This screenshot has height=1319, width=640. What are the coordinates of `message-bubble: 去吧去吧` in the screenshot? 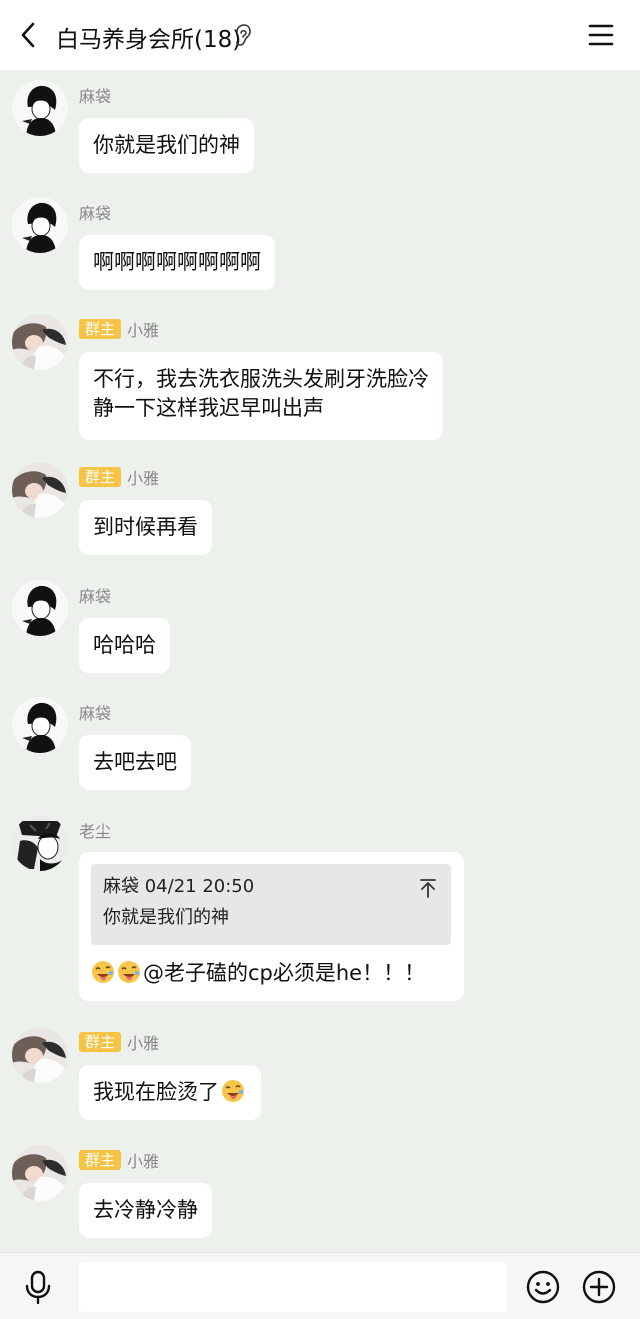 It's located at (135, 762).